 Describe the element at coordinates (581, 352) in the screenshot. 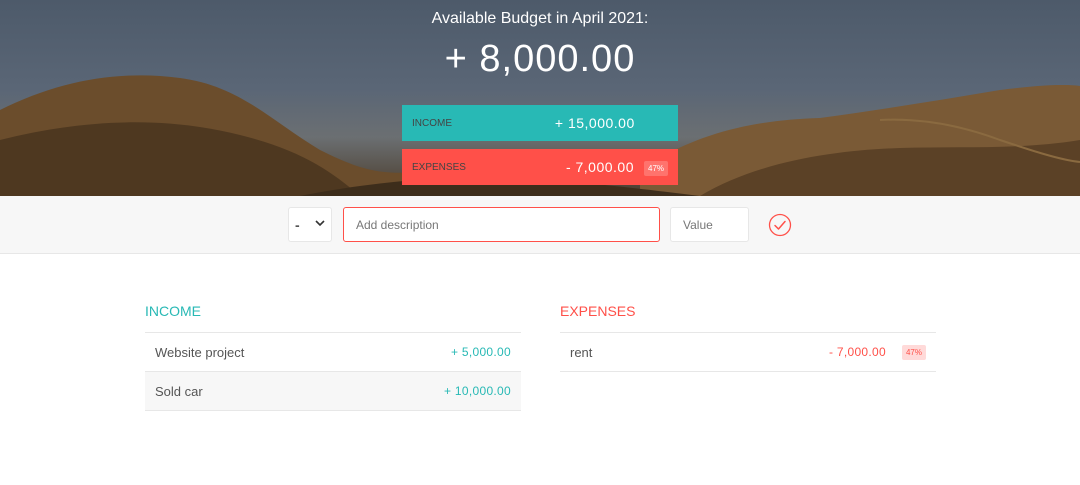

I see `expense-item-description: rent` at that location.